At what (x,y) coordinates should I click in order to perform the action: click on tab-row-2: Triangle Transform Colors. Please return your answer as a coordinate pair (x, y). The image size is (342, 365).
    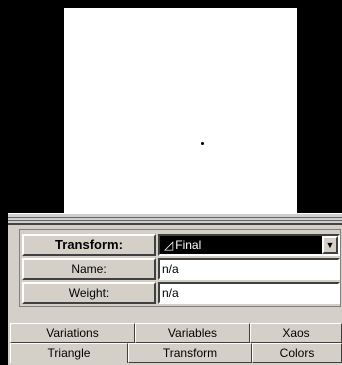
    Looking at the image, I should click on (176, 353).